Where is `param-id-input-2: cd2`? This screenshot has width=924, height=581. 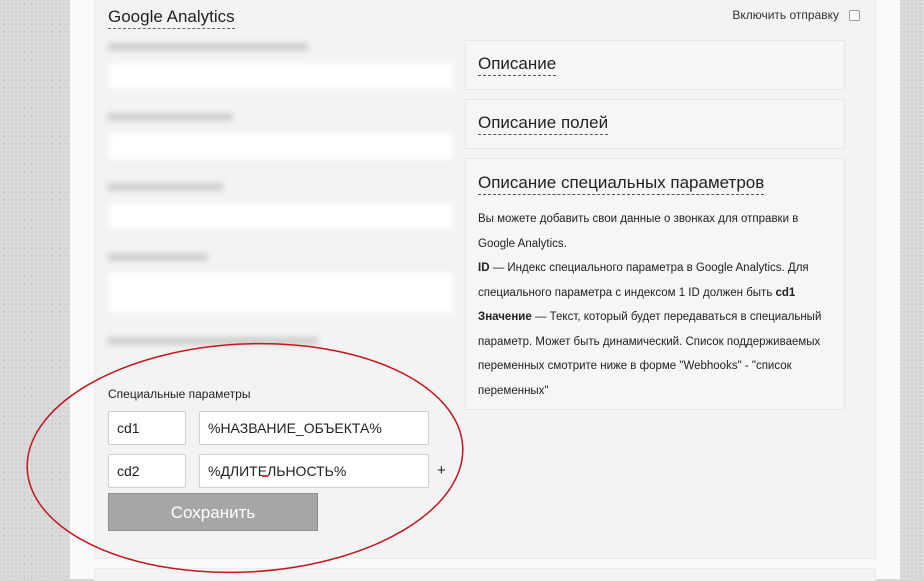 param-id-input-2: cd2 is located at coordinates (147, 471).